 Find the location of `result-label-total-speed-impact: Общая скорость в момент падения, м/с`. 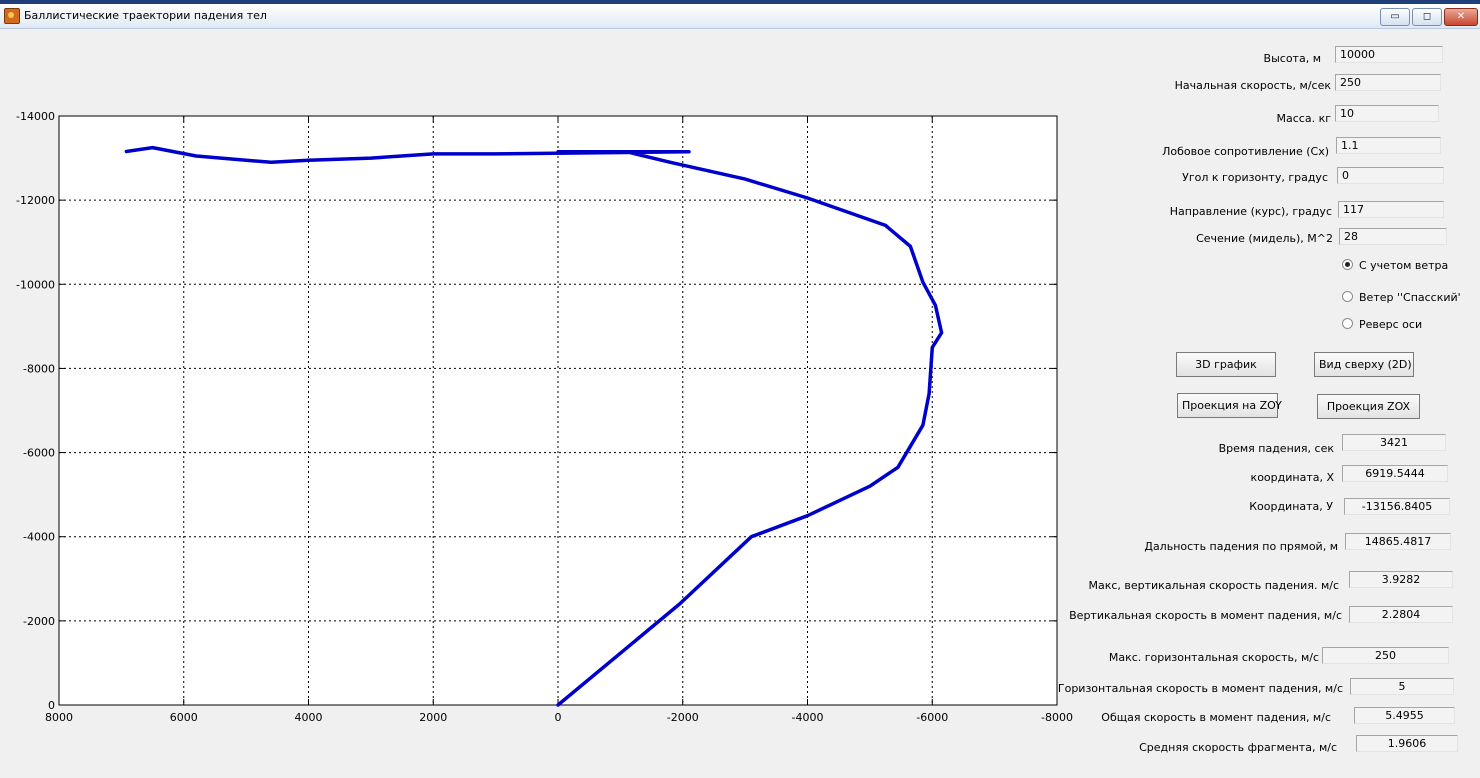

result-label-total-speed-impact: Общая скорость в момент падения, м/с is located at coordinates (1216, 717).